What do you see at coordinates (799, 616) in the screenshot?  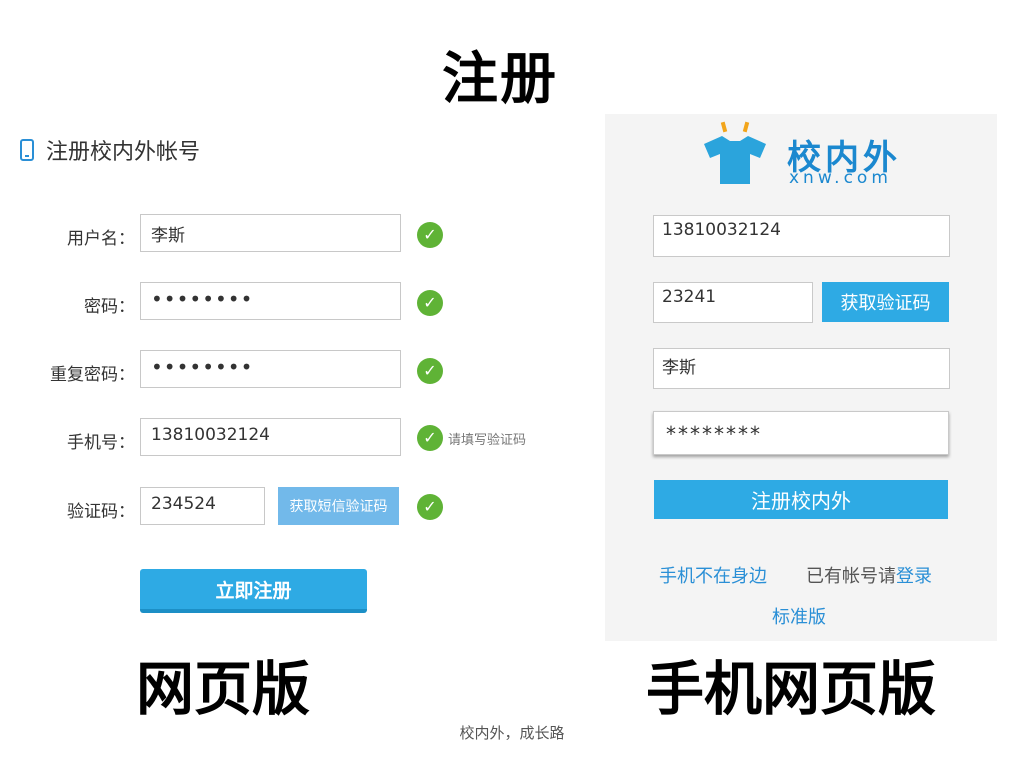 I see `standard-version-link: 标准版` at bounding box center [799, 616].